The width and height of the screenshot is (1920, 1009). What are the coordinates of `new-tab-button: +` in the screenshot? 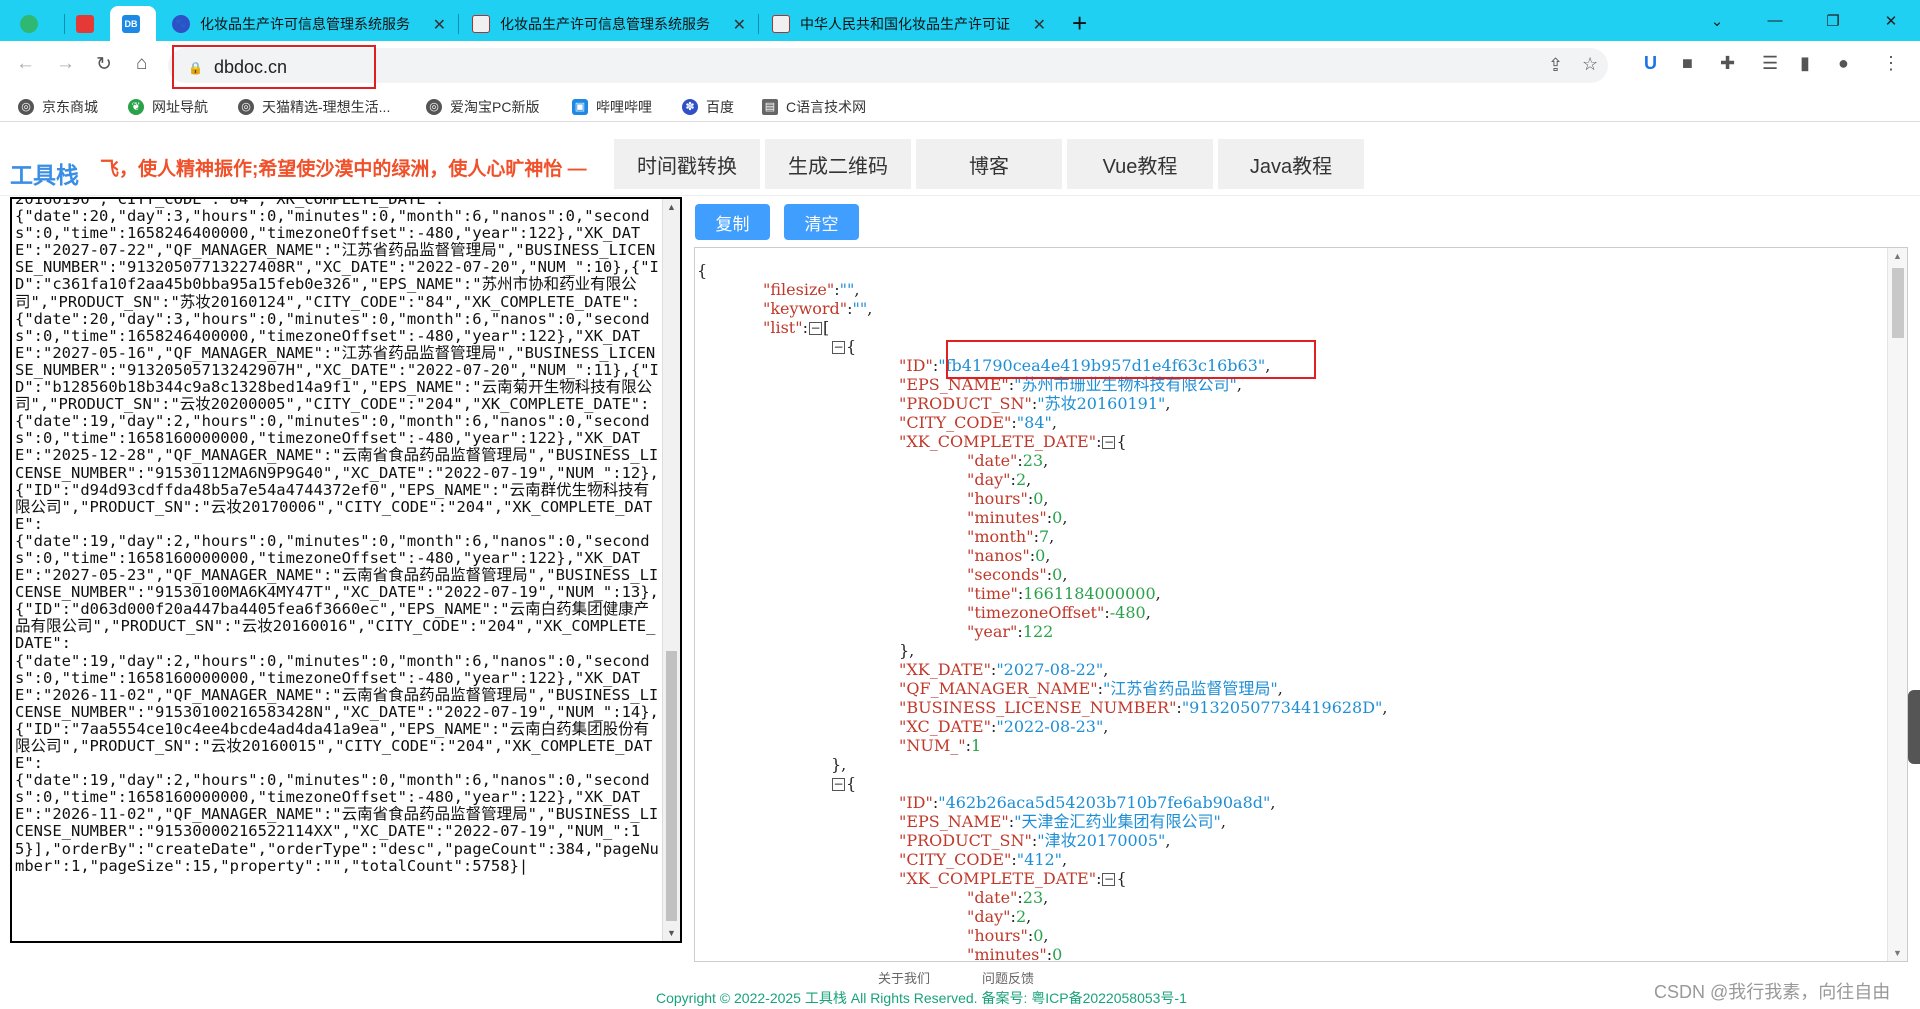 It's located at (1080, 23).